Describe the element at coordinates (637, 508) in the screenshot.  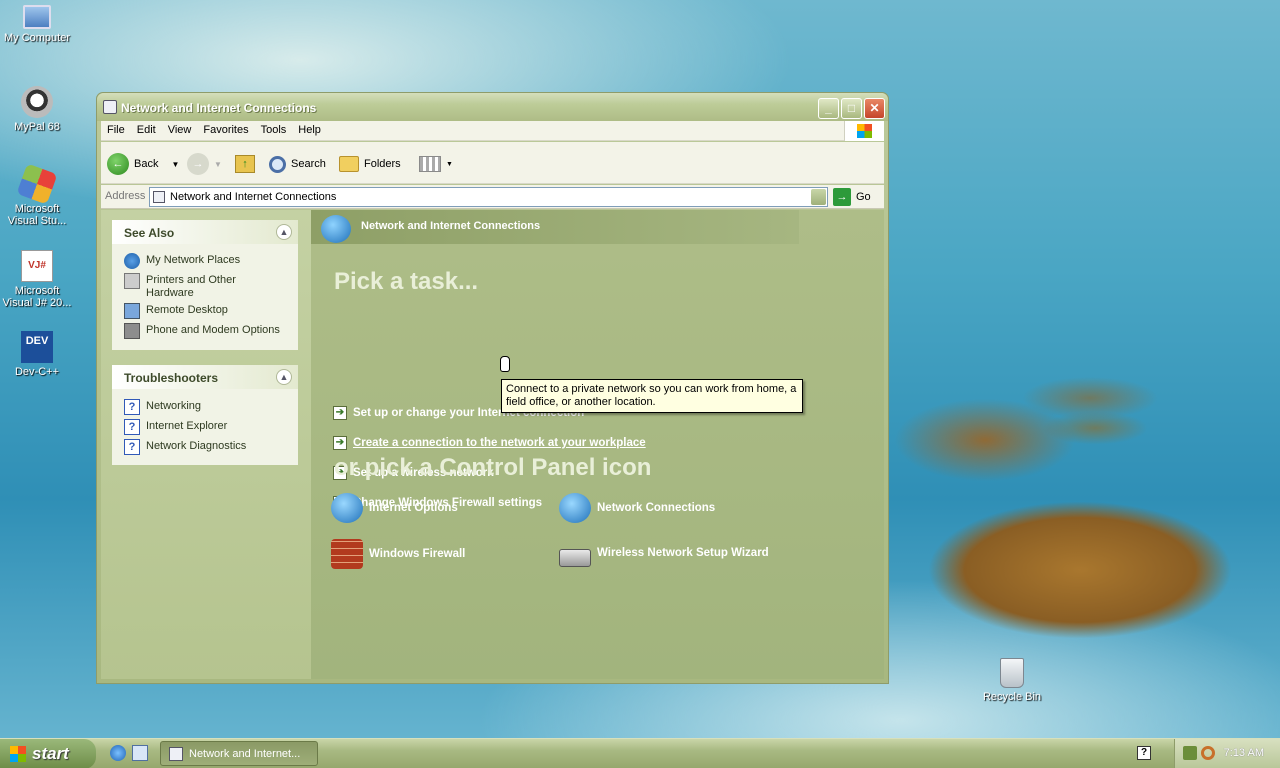
I see `cp-network-connections: Network Connections` at that location.